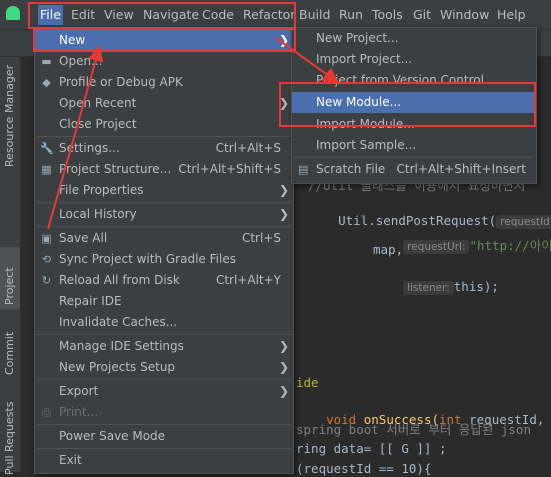  I want to click on folder-icon: ▬, so click(46, 61).